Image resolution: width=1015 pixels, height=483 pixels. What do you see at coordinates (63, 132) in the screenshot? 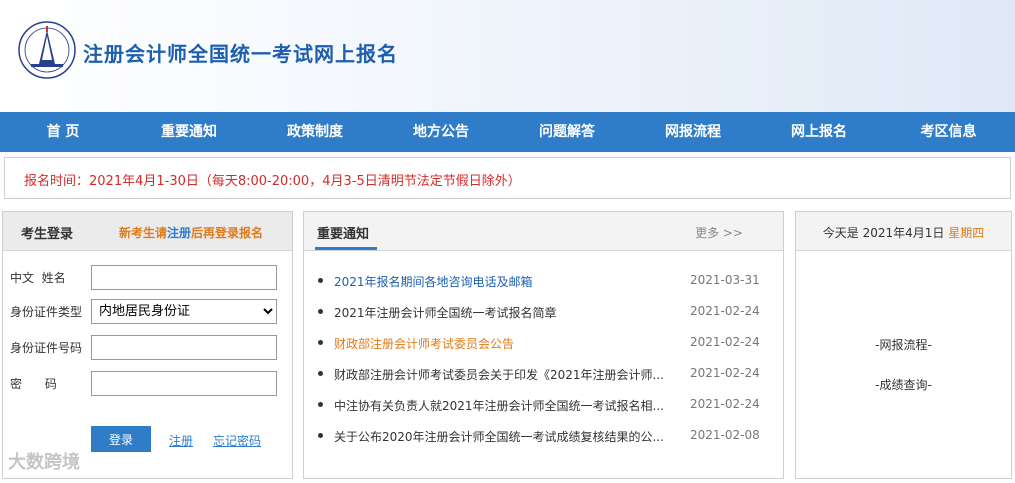
I see `nav-item-home: 首 页` at bounding box center [63, 132].